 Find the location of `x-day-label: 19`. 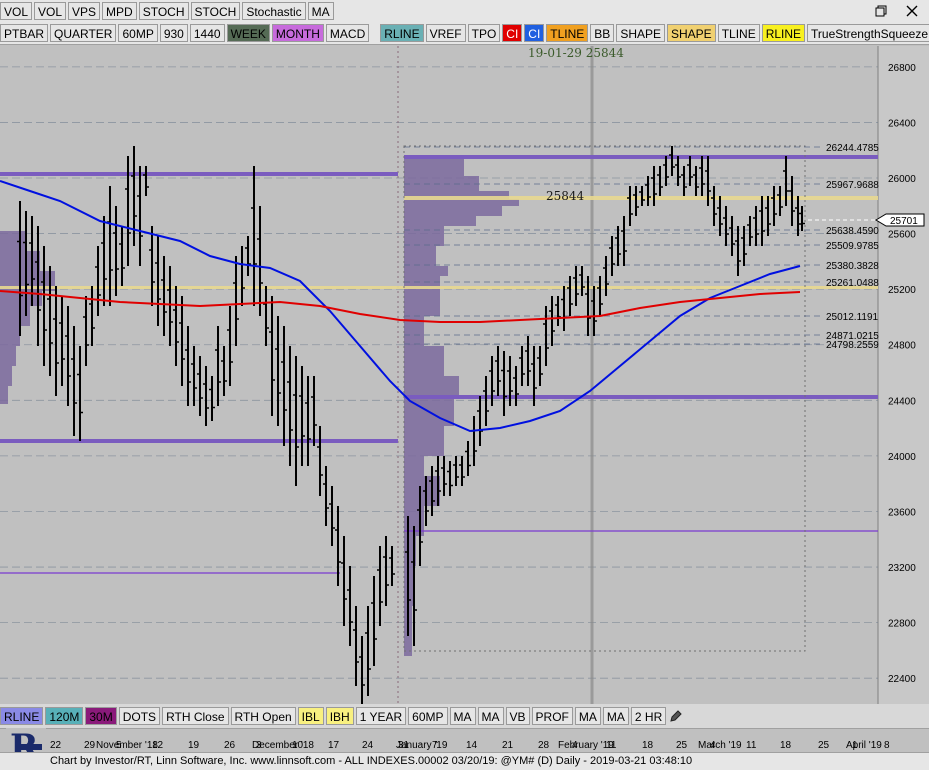

x-day-label: 19 is located at coordinates (194, 745).